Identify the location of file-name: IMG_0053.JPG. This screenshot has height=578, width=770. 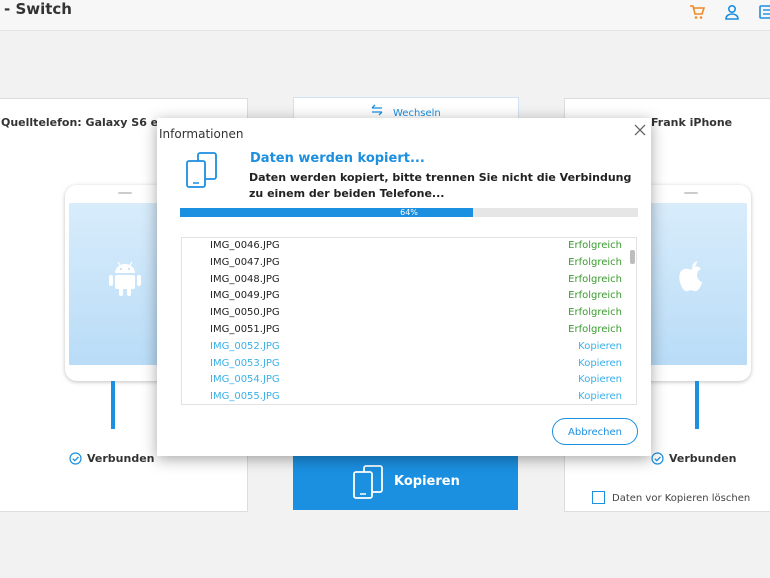
(245, 363).